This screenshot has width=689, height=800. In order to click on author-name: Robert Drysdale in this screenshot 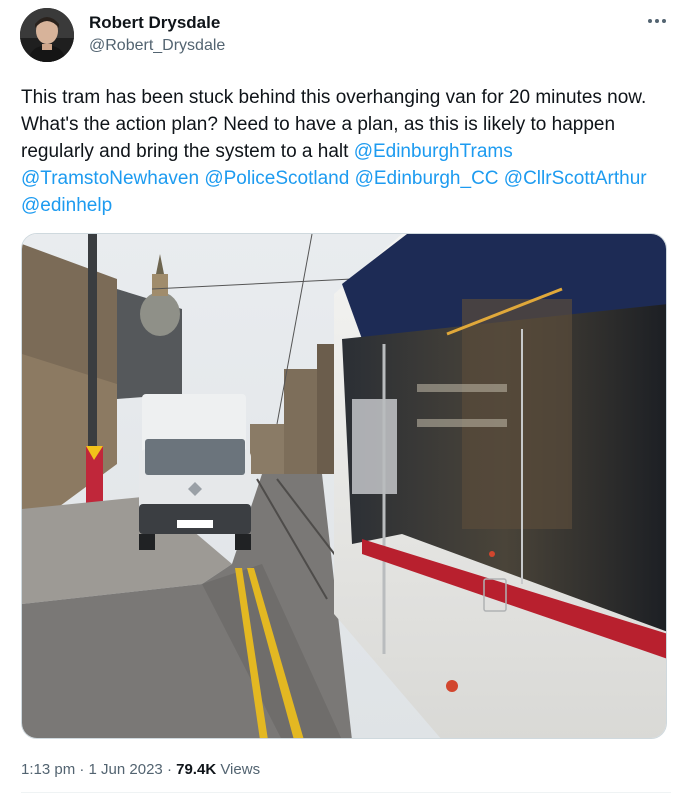, I will do `click(154, 23)`.